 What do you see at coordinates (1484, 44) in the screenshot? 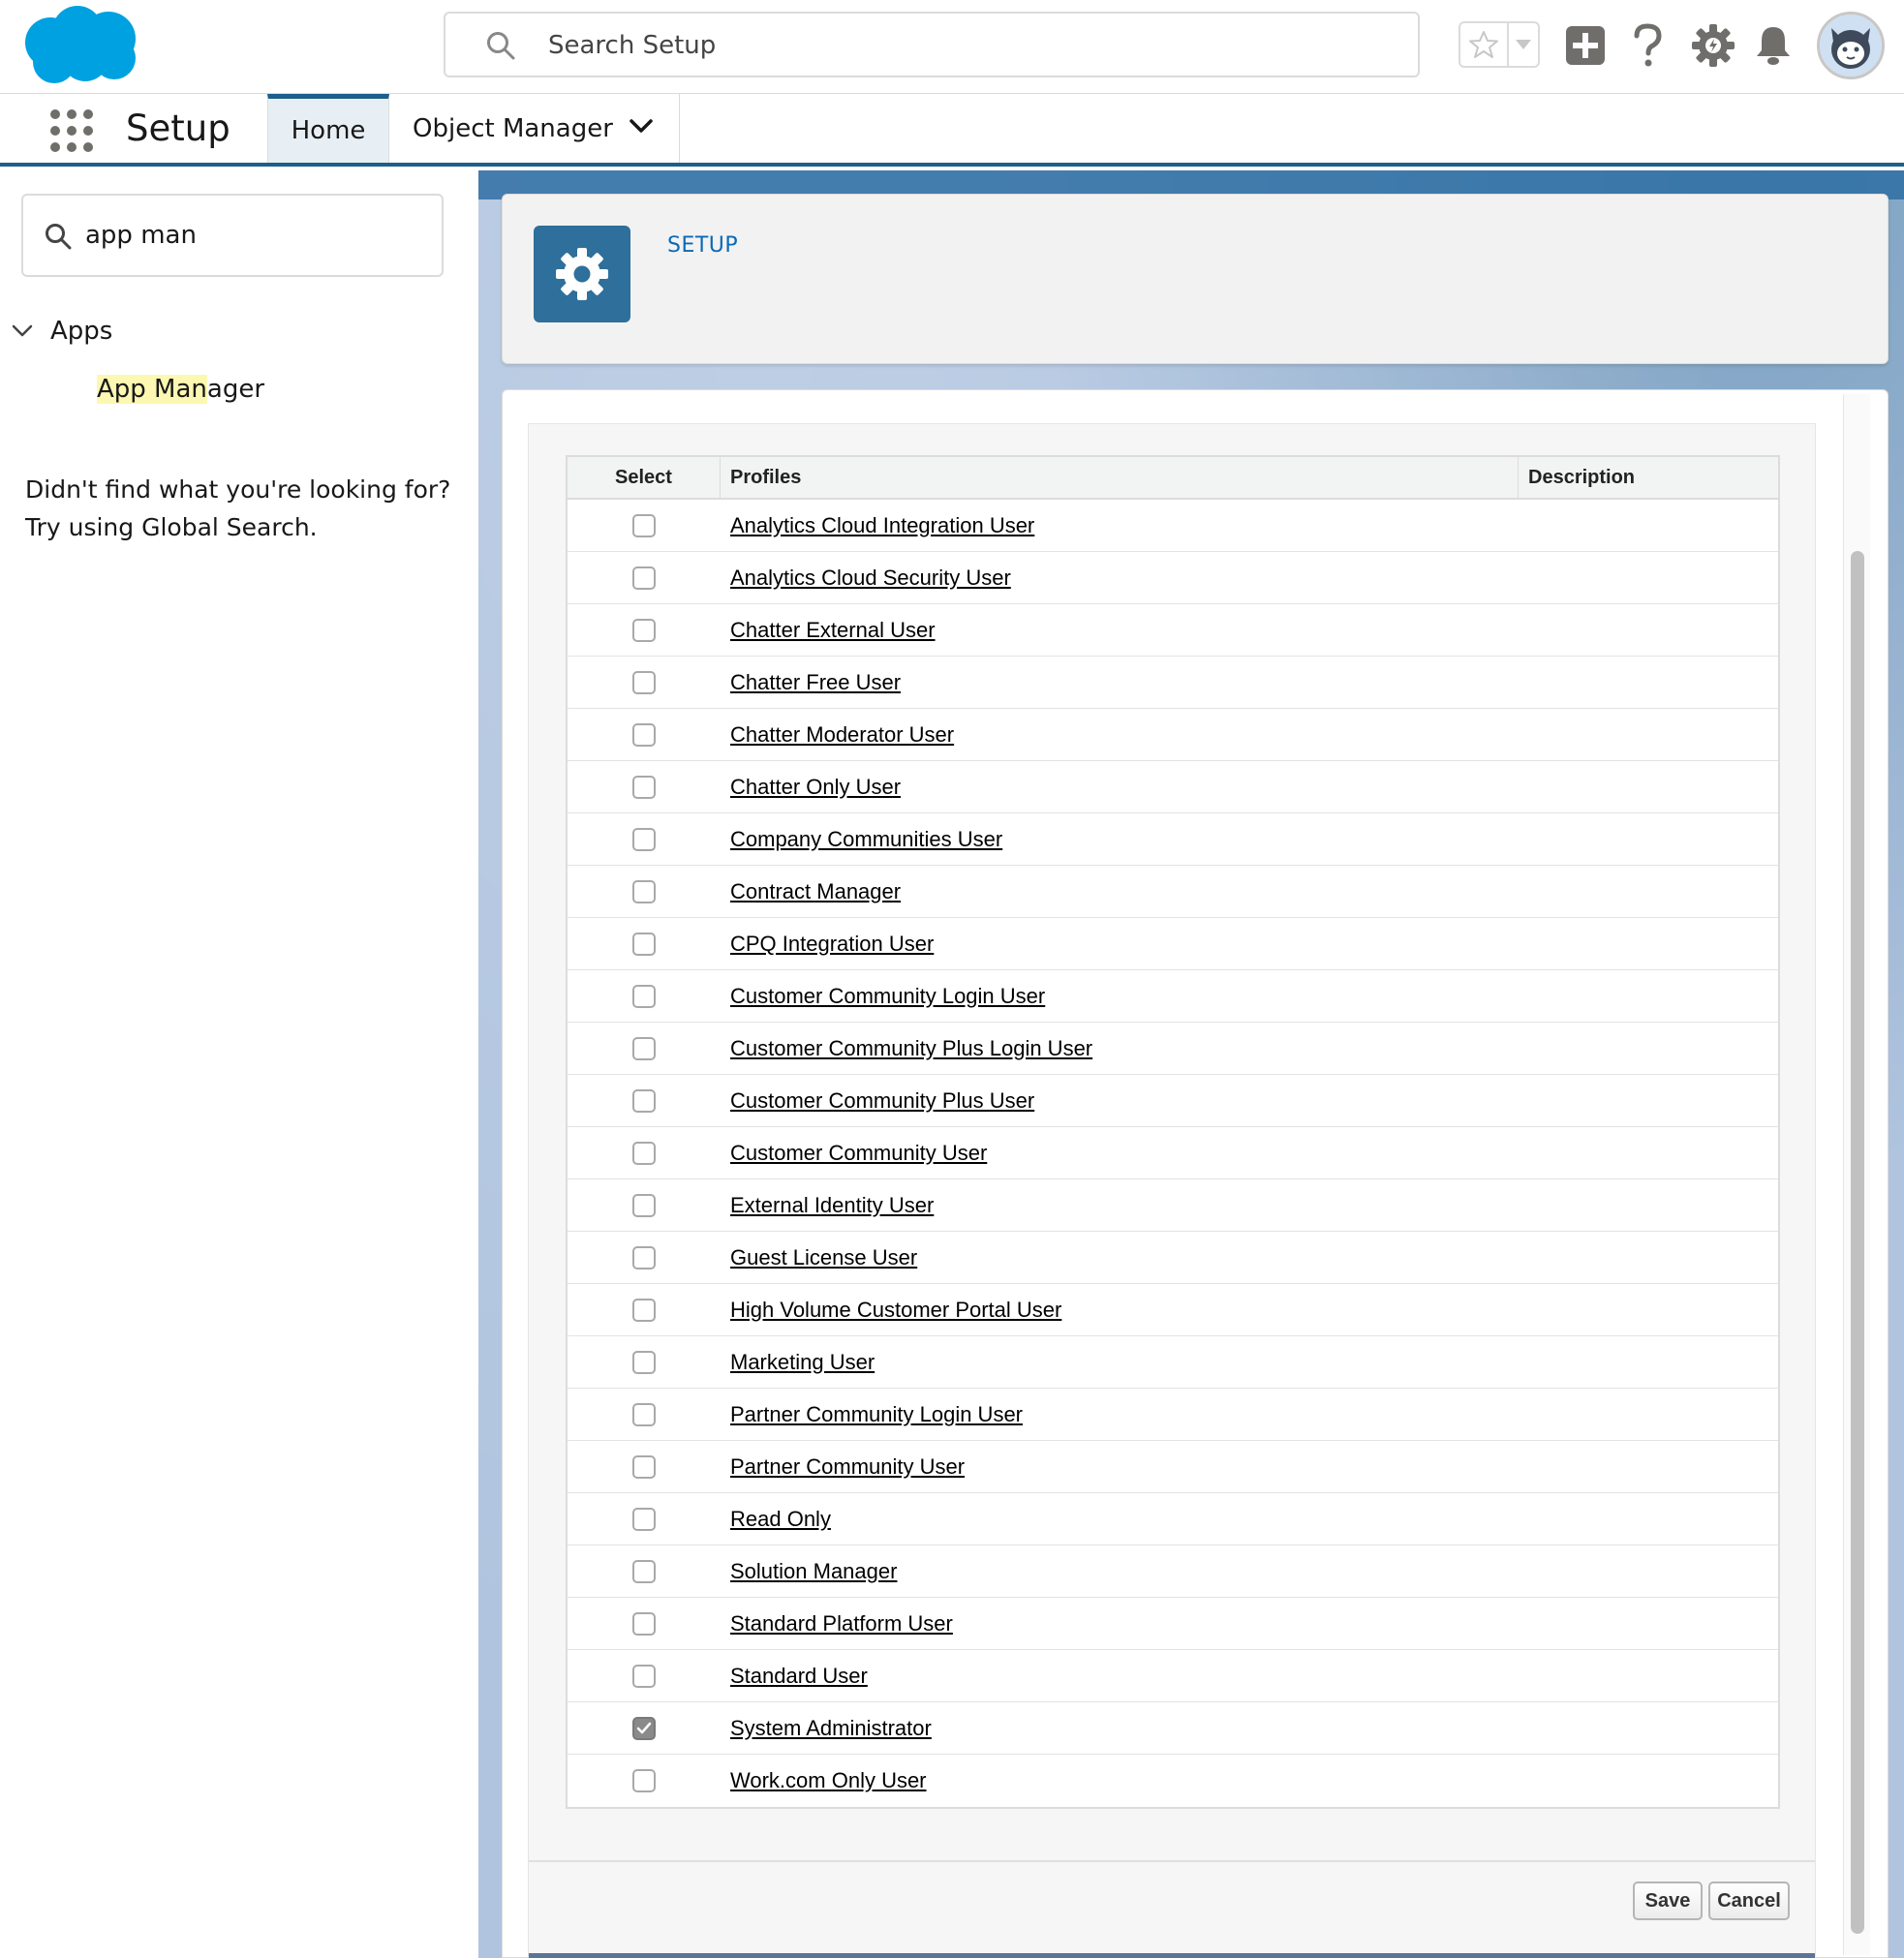
I see `favorites-button` at bounding box center [1484, 44].